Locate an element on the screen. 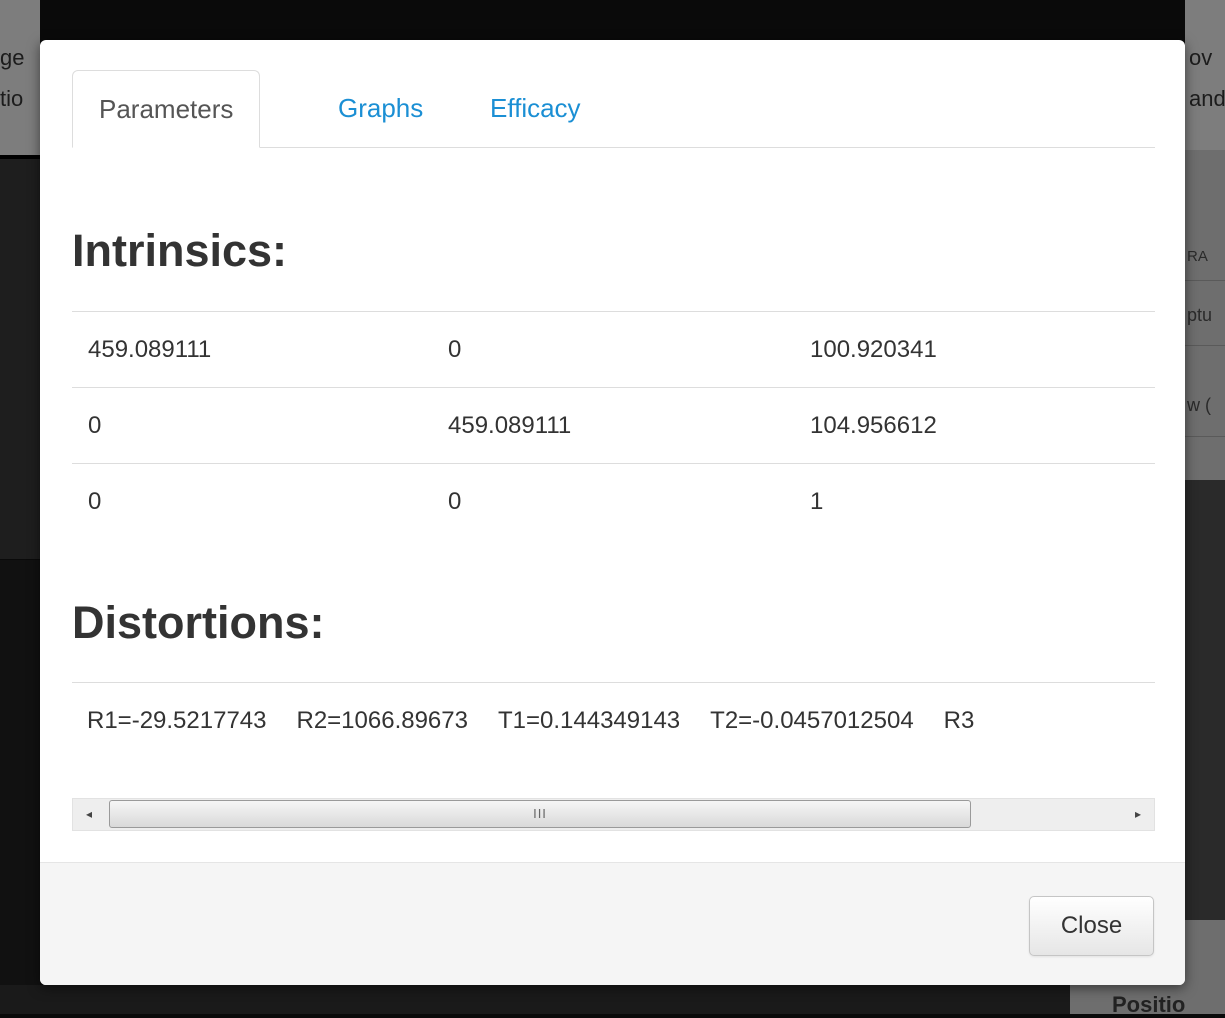 The image size is (1225, 1018). close-button: Close is located at coordinates (1091, 926).